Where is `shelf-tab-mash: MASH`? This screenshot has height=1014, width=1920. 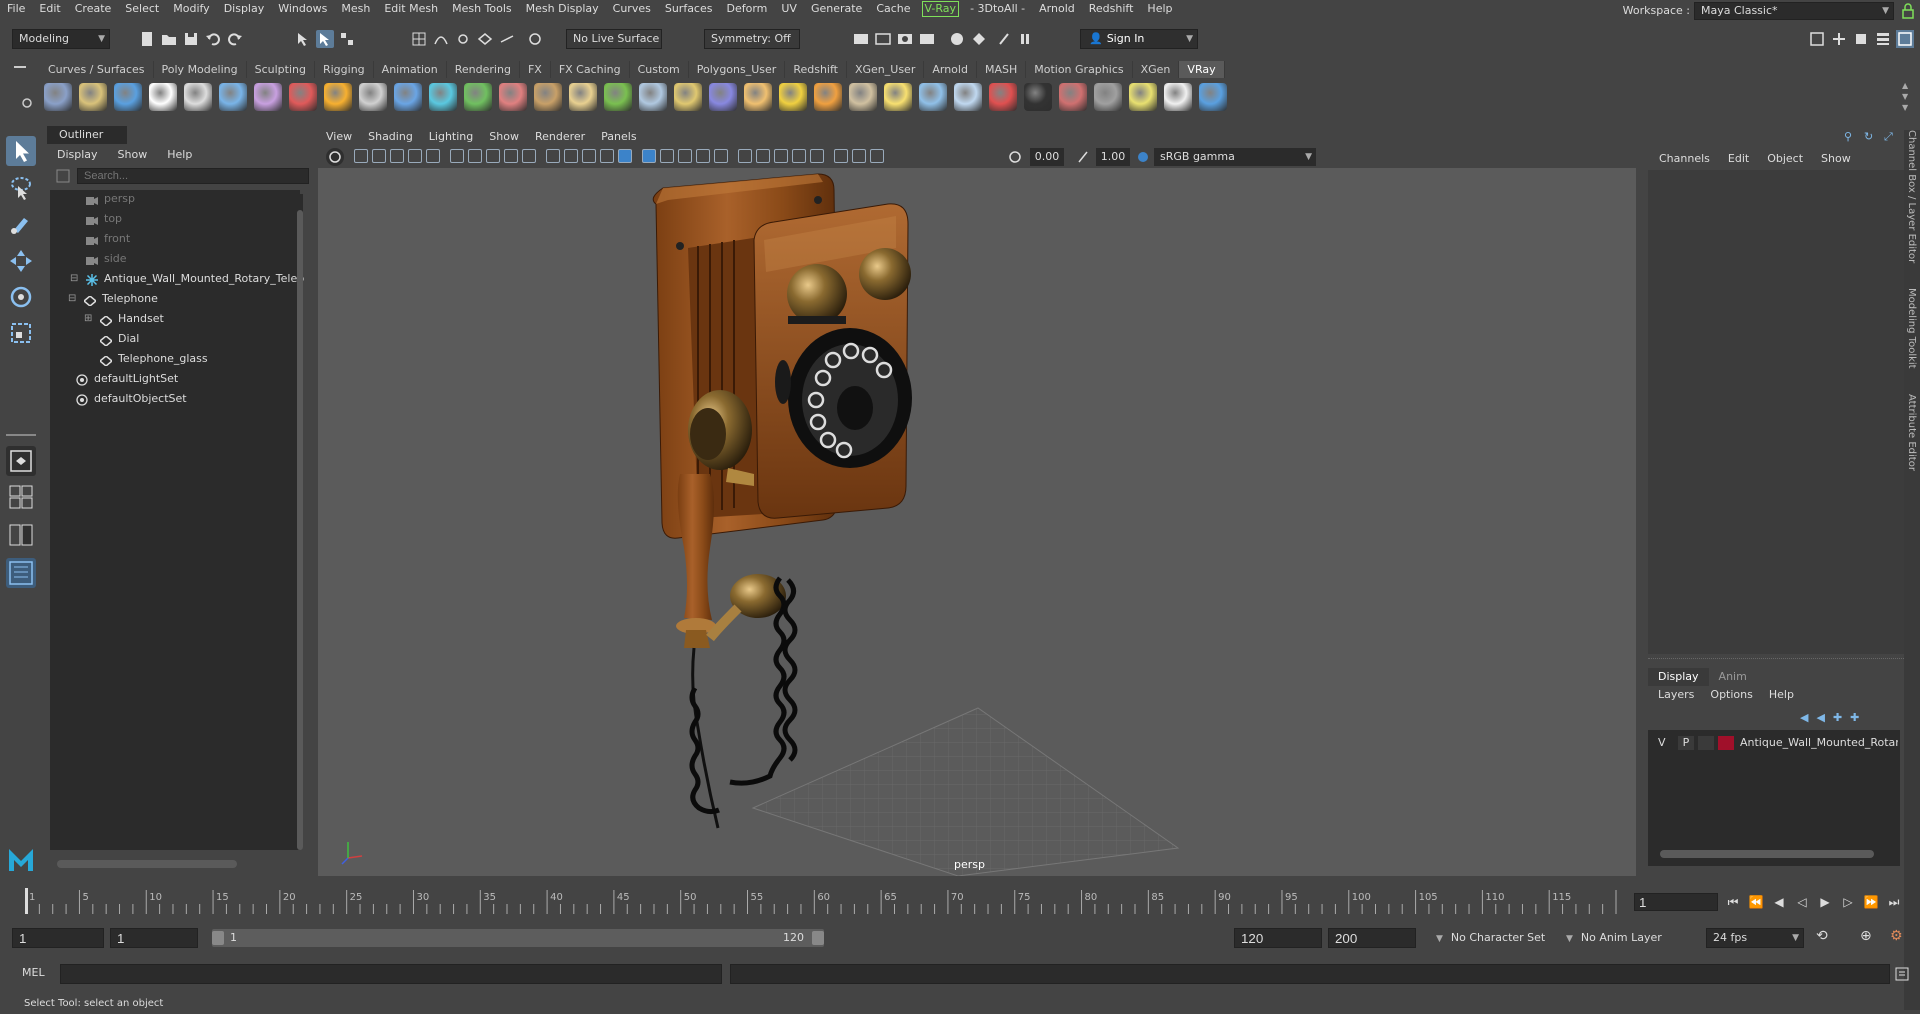
shelf-tab-mash: MASH is located at coordinates (1002, 69).